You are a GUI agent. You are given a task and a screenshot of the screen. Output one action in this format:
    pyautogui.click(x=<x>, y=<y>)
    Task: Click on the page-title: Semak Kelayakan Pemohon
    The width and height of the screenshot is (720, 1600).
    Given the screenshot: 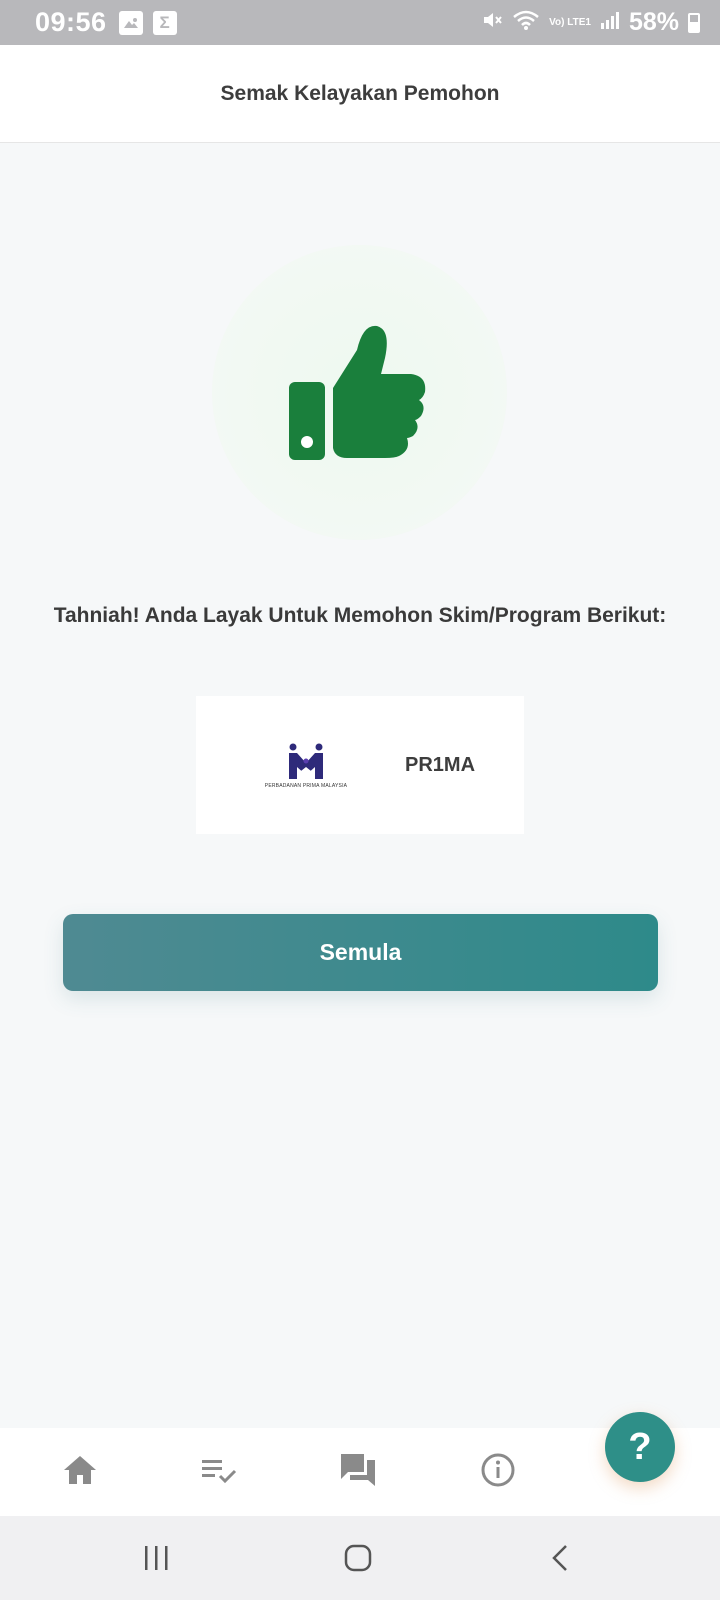 What is the action you would take?
    pyautogui.click(x=360, y=93)
    